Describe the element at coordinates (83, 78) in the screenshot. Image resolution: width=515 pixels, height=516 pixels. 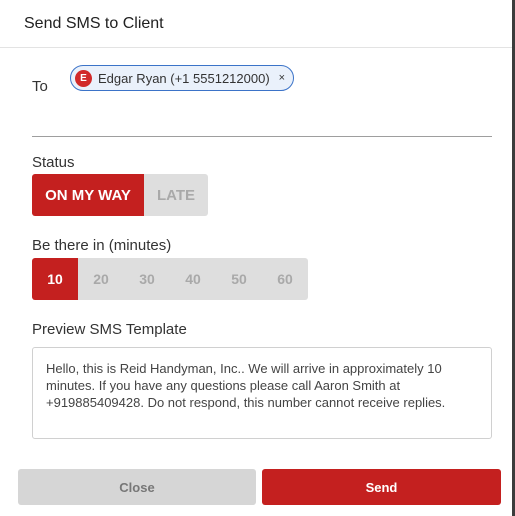
I see `avatar: E` at that location.